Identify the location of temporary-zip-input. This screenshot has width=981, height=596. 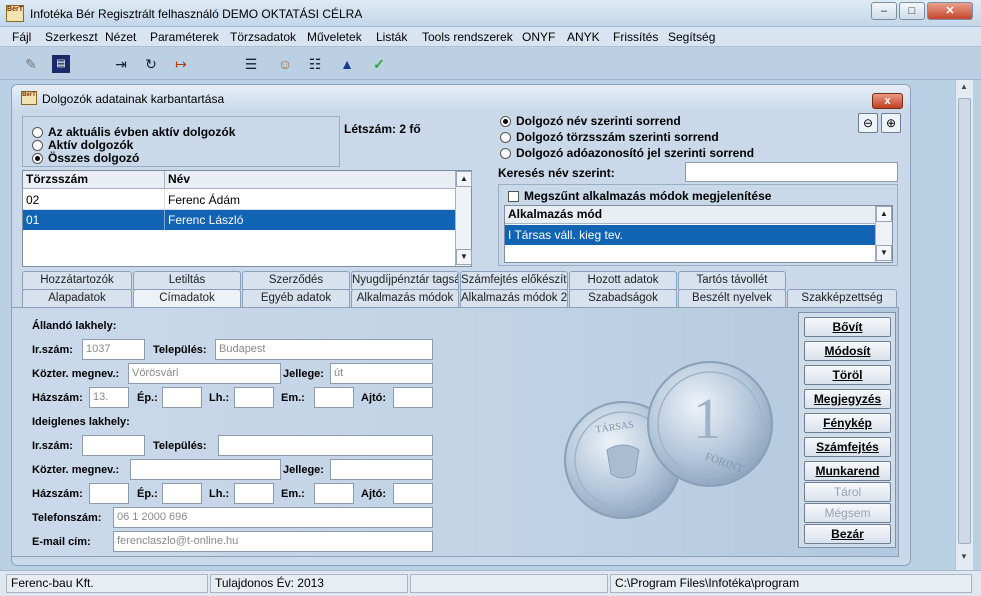
(113, 445).